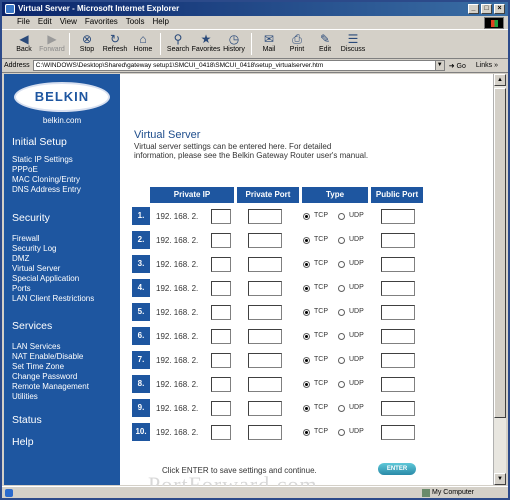  I want to click on nav-item-static-ip: Static IP Settings, so click(65, 160).